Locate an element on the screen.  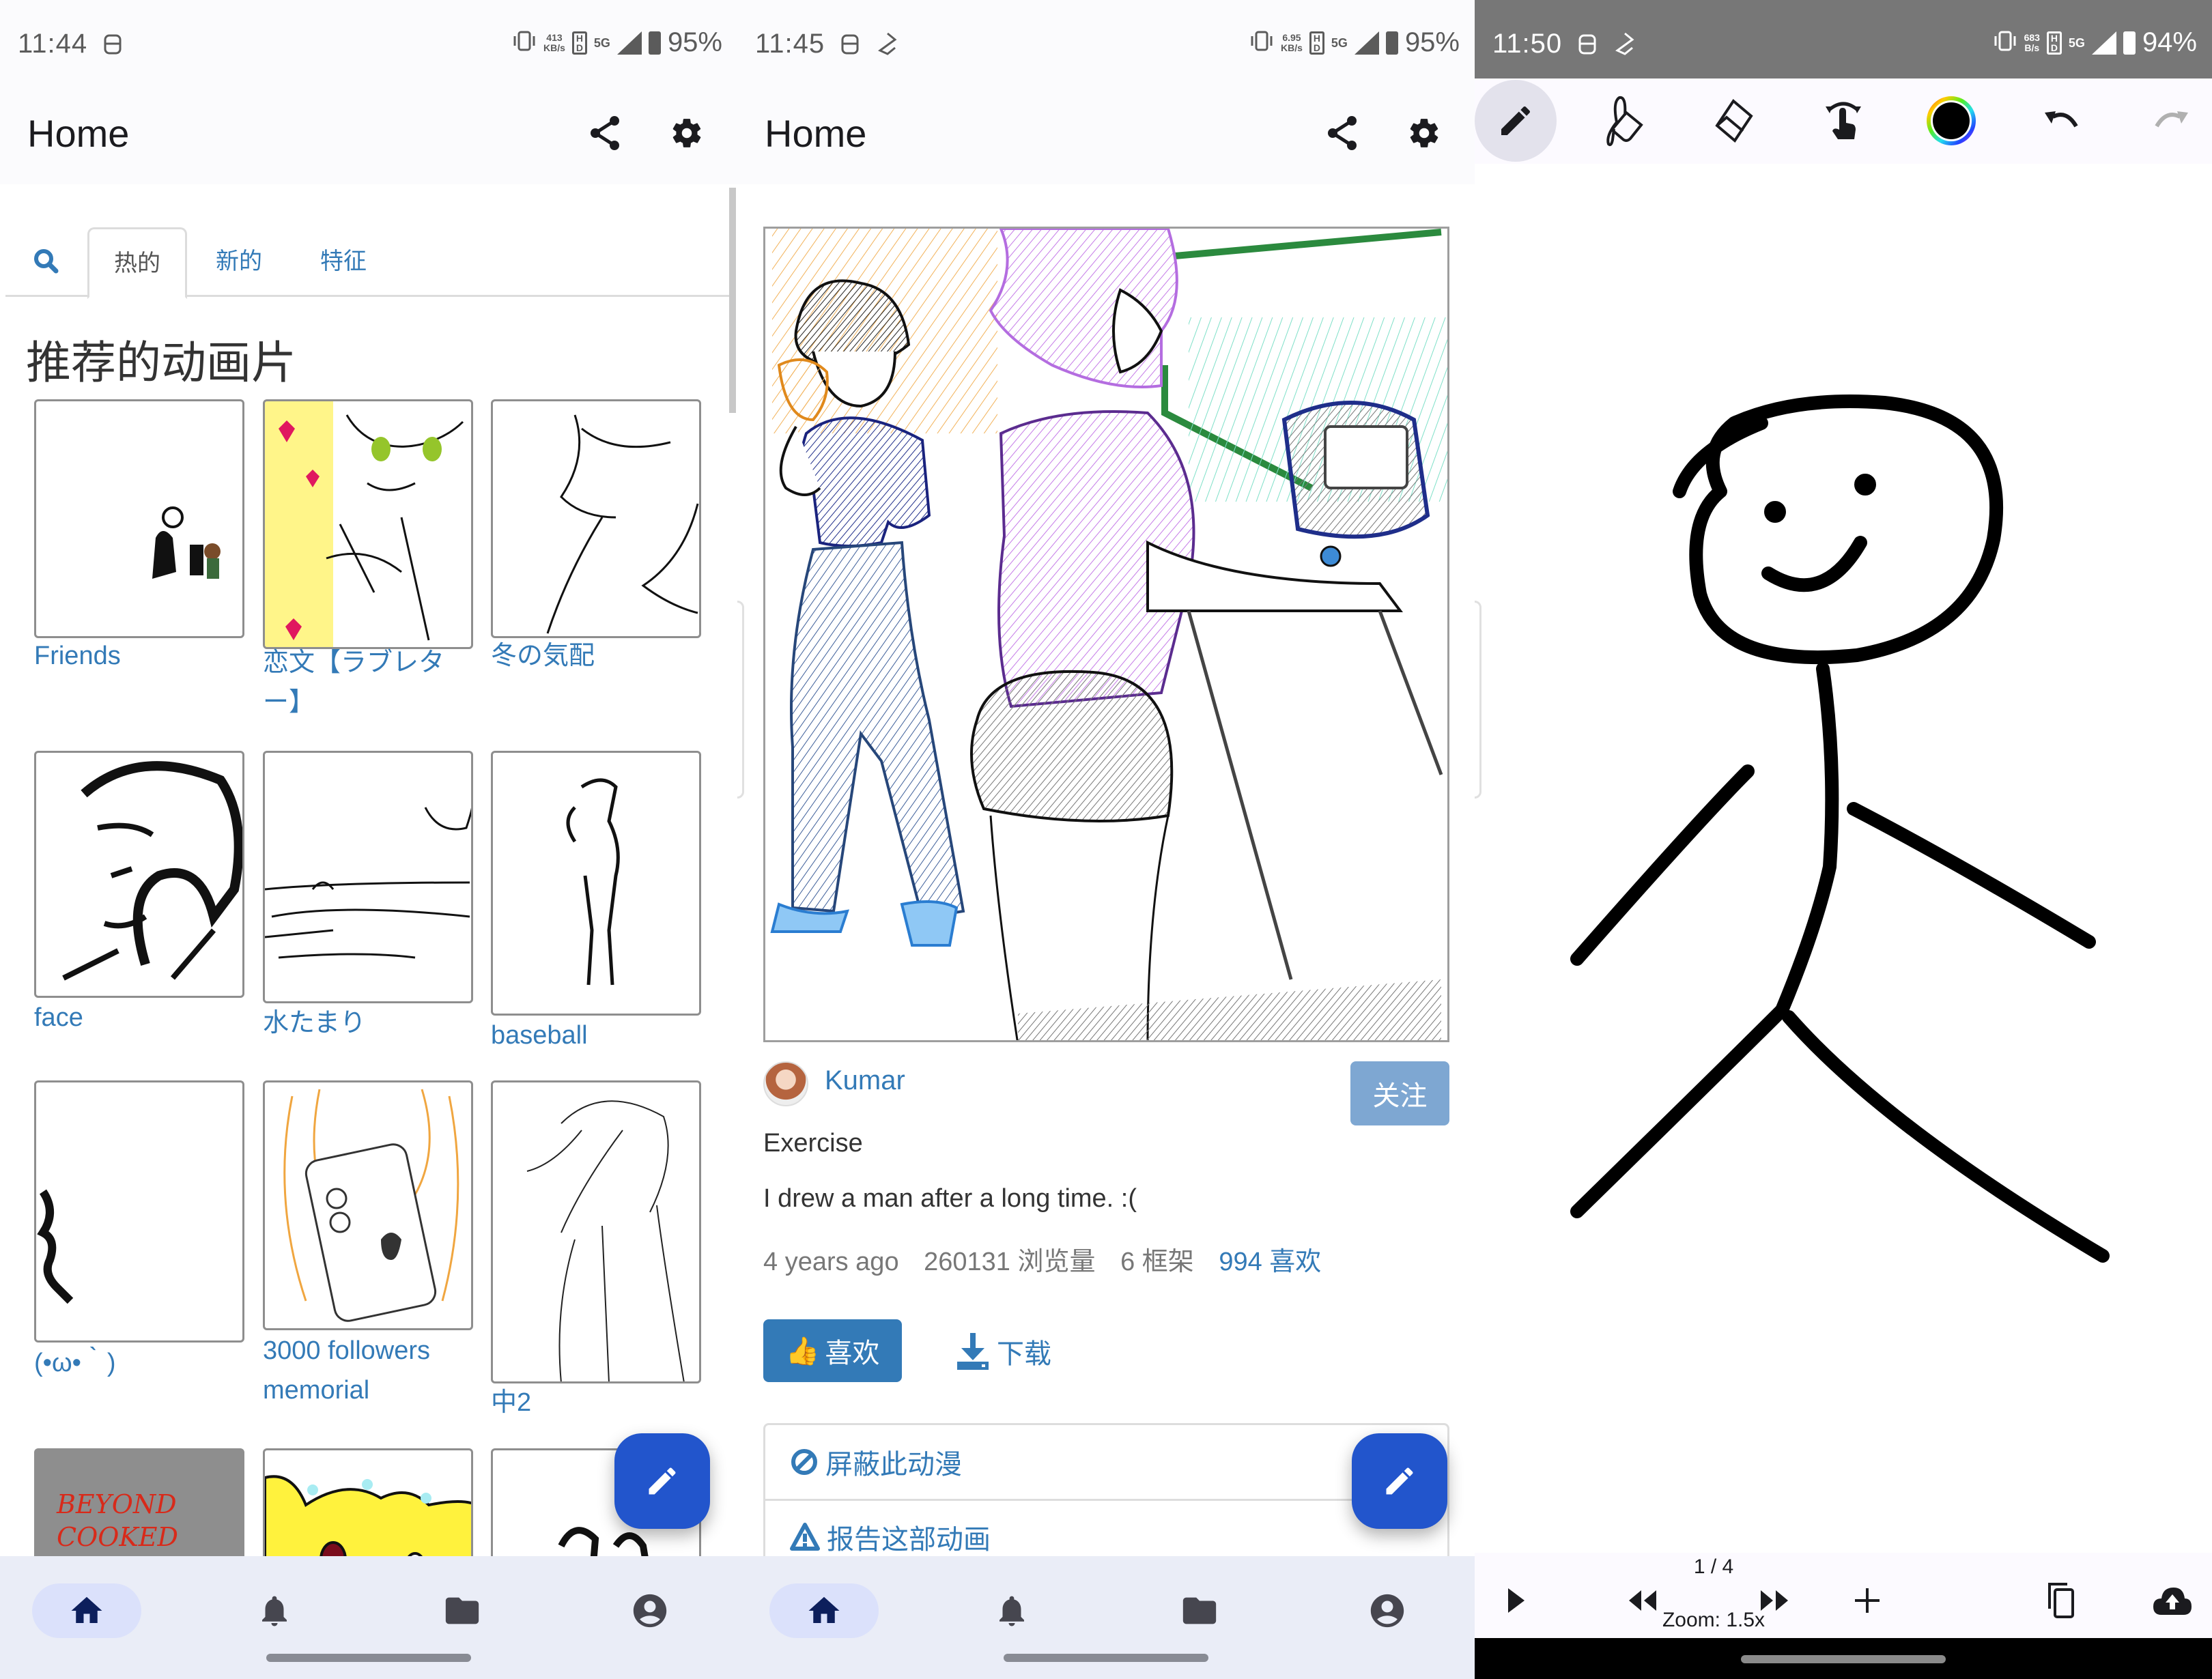
stroke-left-arm is located at coordinates (1662, 865).